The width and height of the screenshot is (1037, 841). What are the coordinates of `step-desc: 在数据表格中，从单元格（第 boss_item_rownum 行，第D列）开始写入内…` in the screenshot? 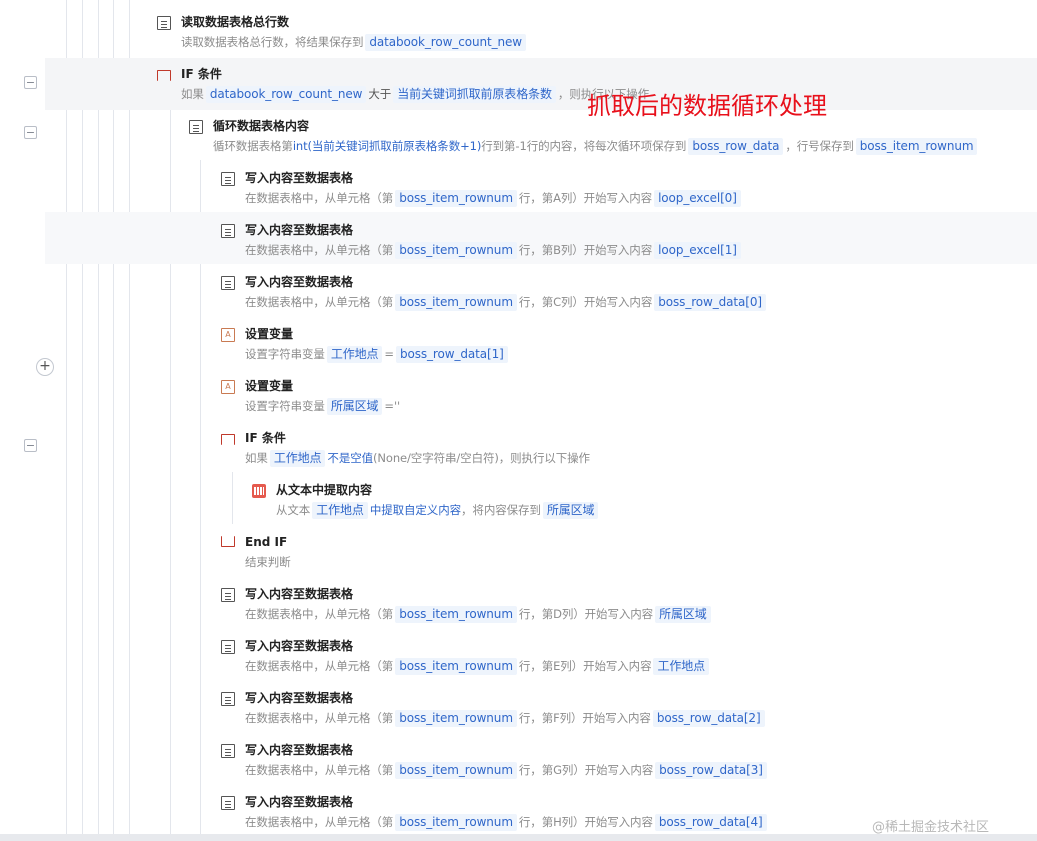 It's located at (479, 614).